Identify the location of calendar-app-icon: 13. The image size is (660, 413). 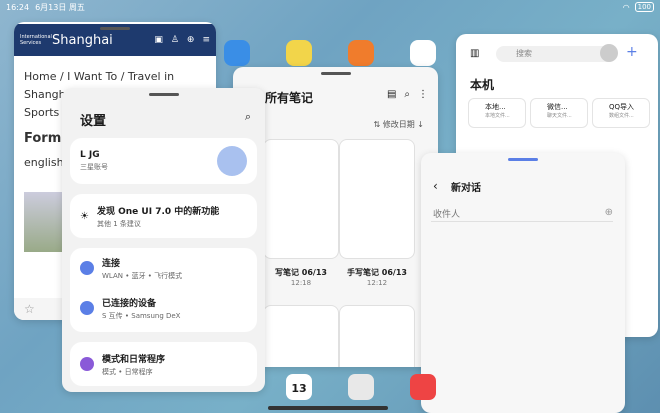
(299, 387).